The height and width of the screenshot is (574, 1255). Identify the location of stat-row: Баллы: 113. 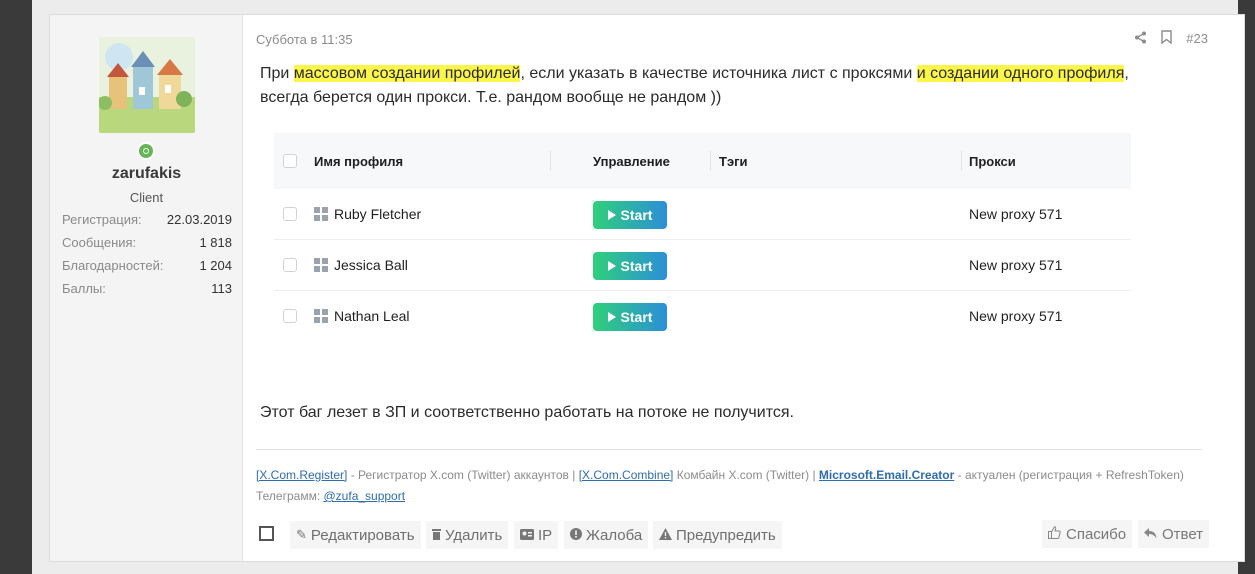
(147, 288).